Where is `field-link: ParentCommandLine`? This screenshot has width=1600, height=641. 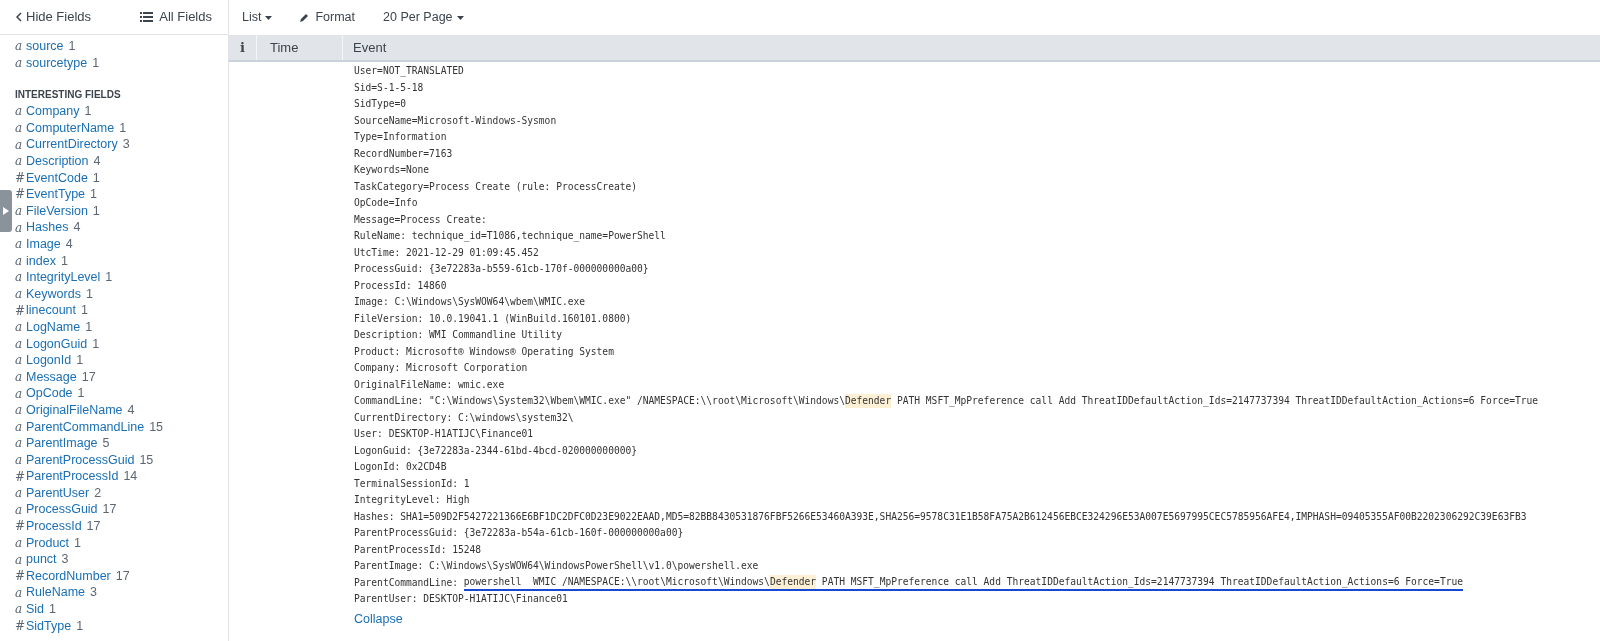 field-link: ParentCommandLine is located at coordinates (85, 426).